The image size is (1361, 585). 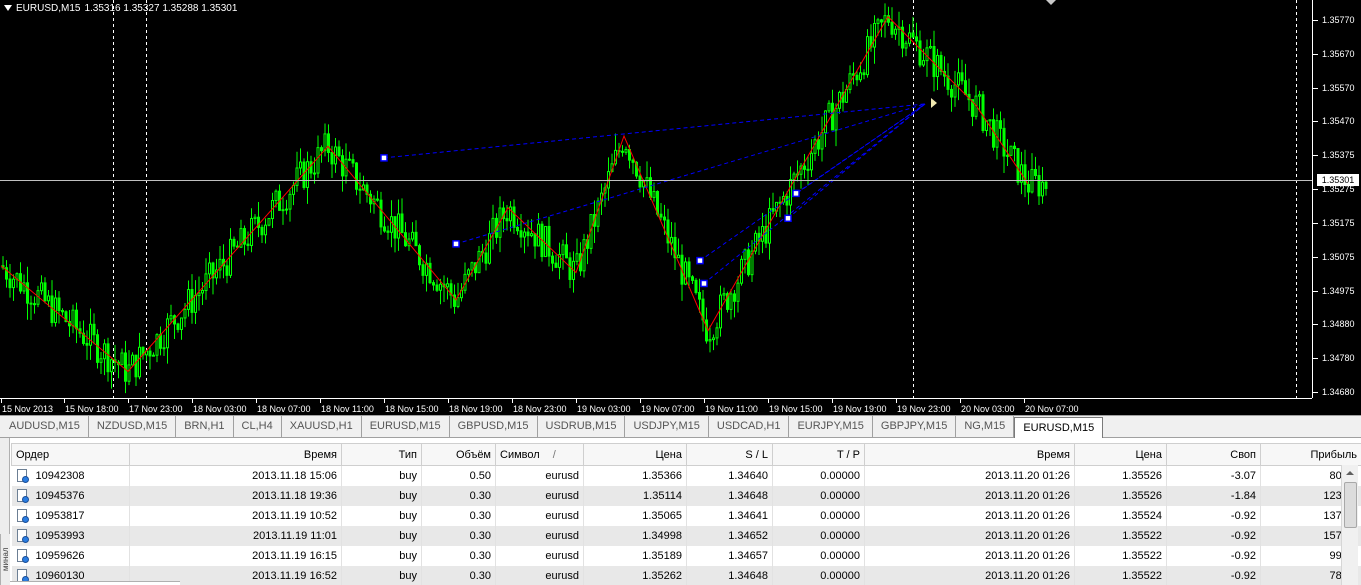 What do you see at coordinates (60, 515) in the screenshot?
I see `order-number: 10953817` at bounding box center [60, 515].